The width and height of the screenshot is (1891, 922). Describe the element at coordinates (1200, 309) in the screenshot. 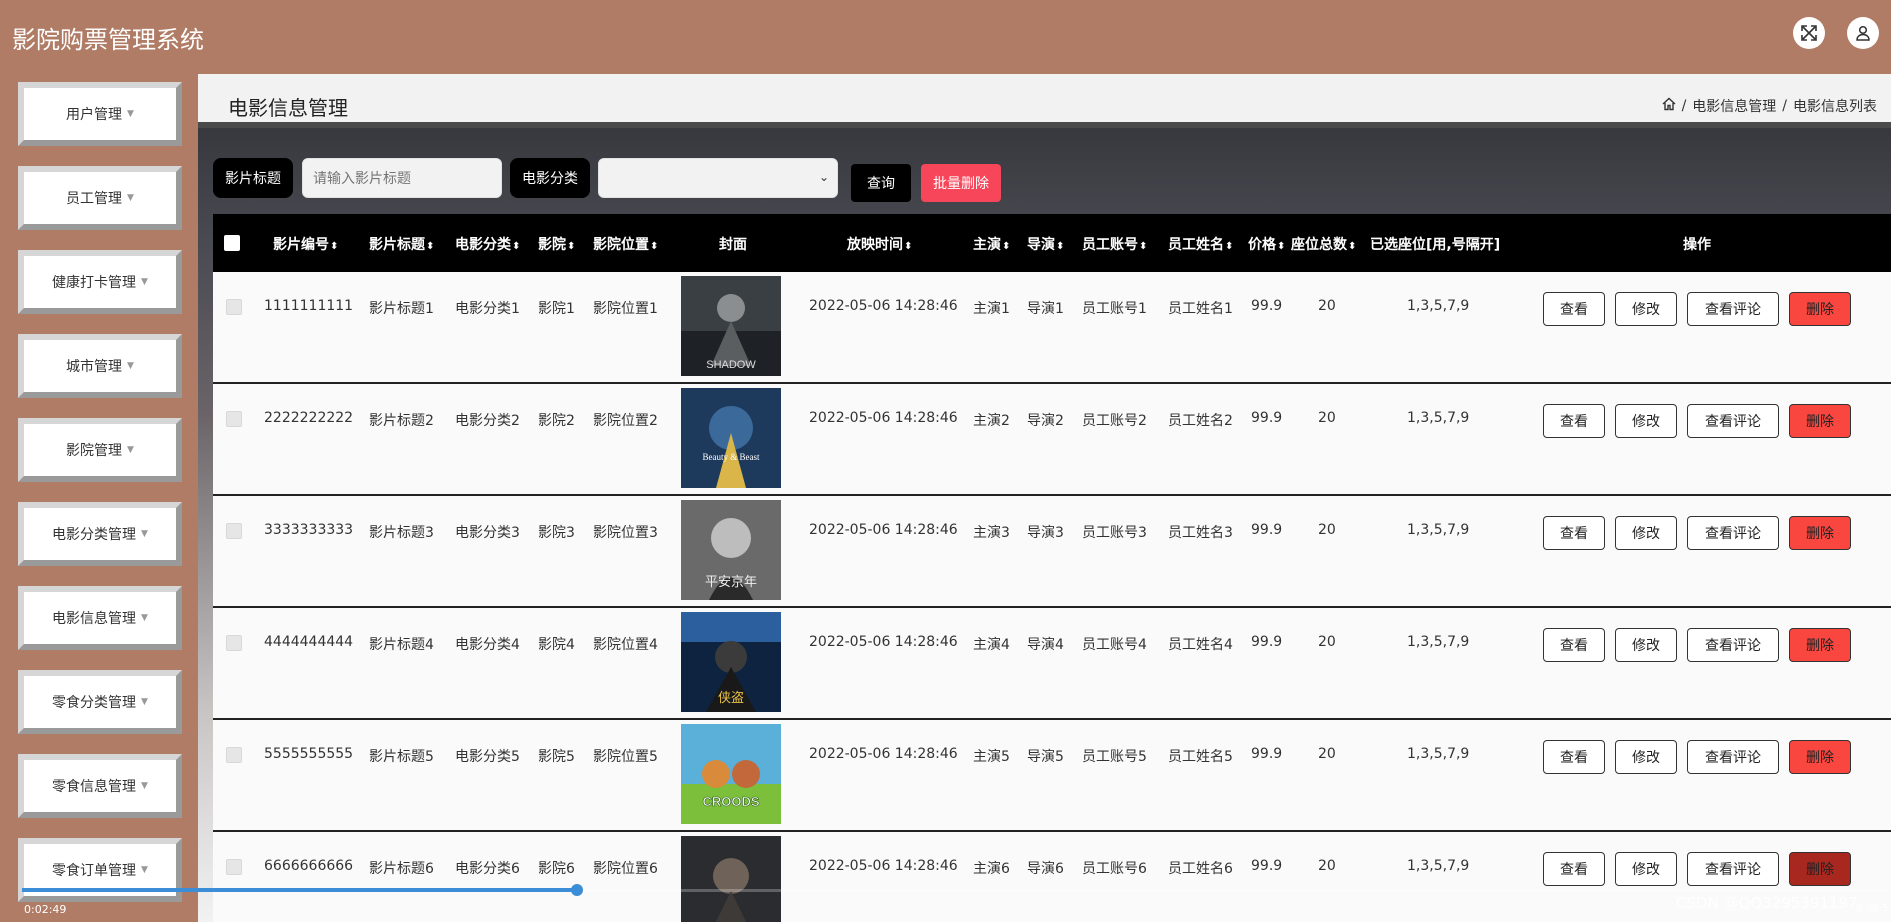

I see `cell-staff-name: 员工姓名1` at that location.